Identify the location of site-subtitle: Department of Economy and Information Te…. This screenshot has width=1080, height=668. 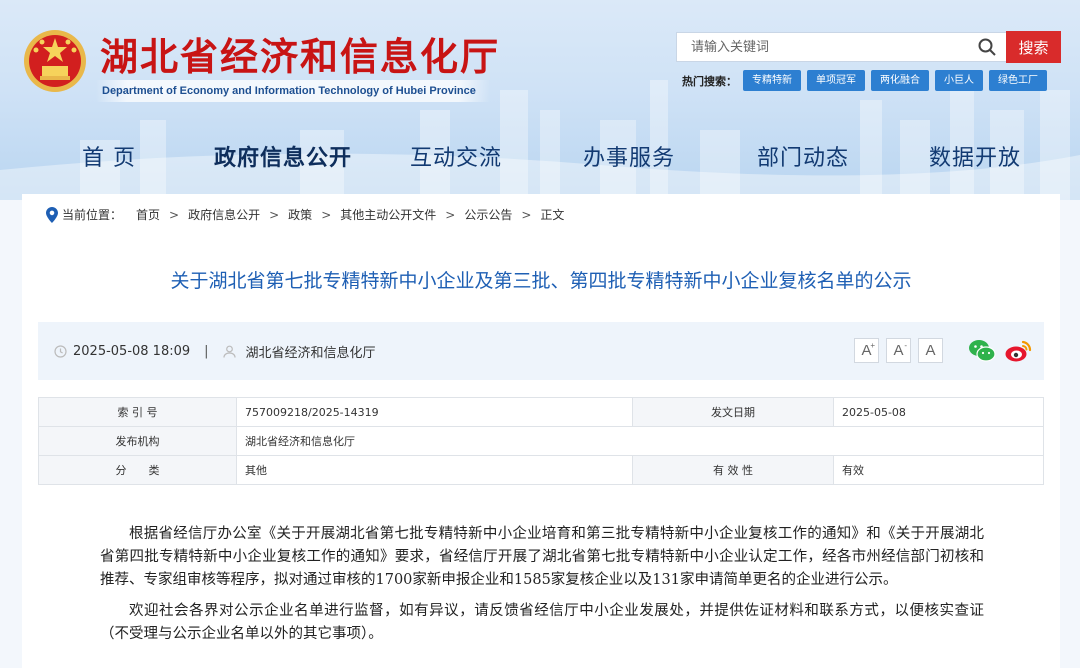
(293, 91).